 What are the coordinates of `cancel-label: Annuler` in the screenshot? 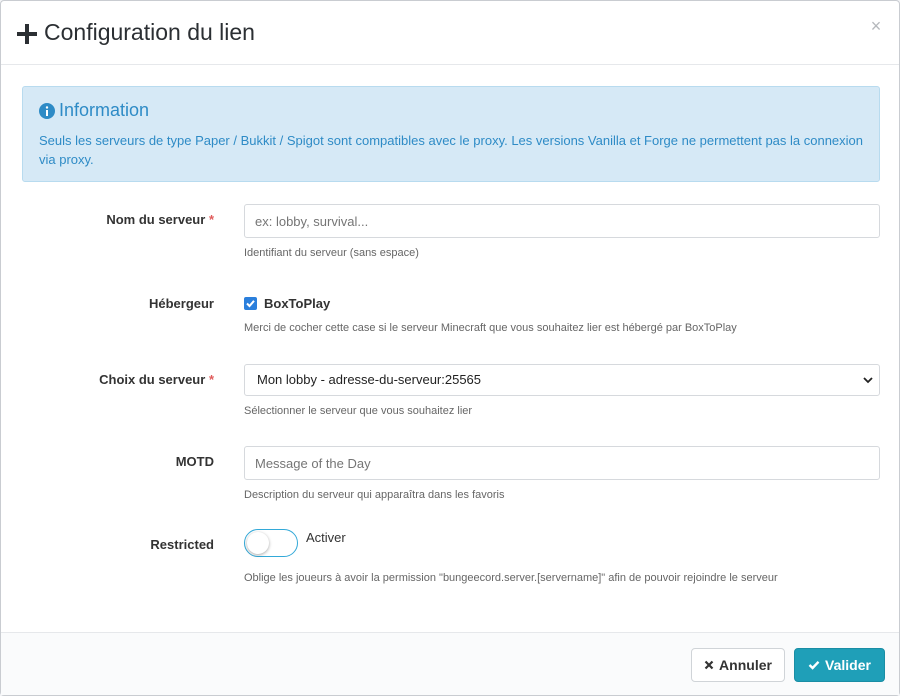 It's located at (745, 665).